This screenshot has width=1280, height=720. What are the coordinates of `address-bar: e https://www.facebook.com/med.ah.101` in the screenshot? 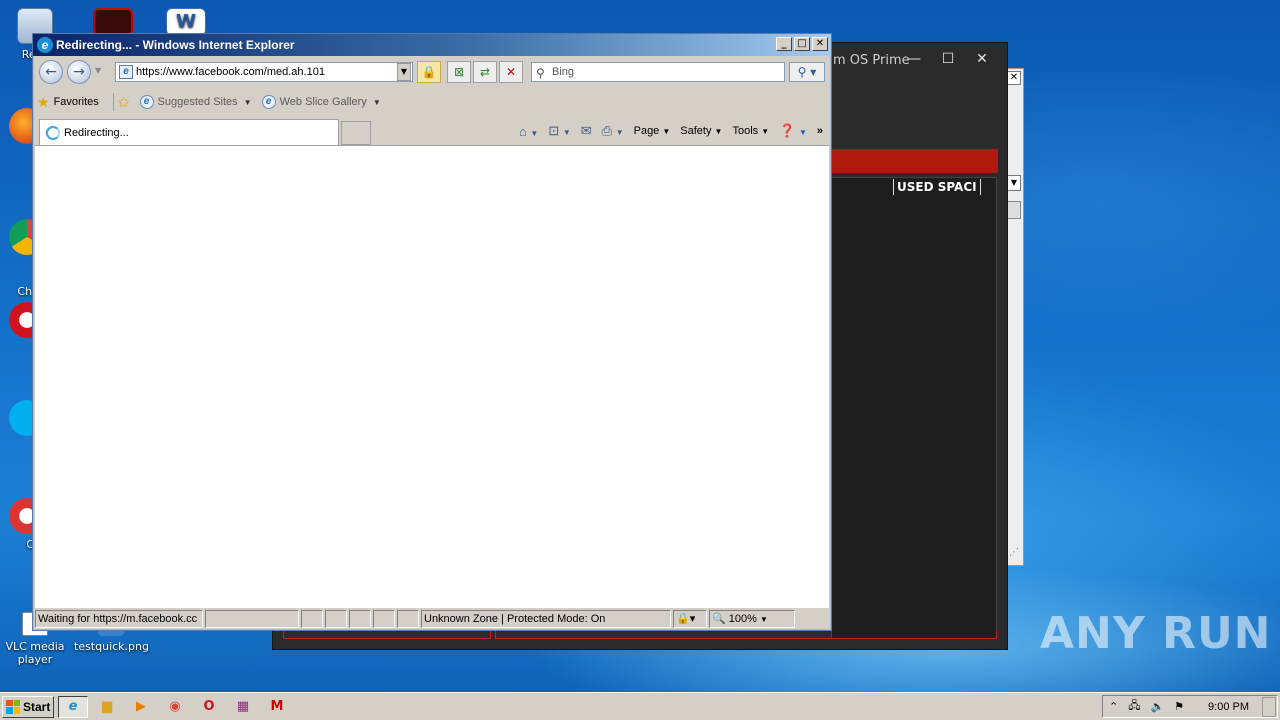 It's located at (264, 72).